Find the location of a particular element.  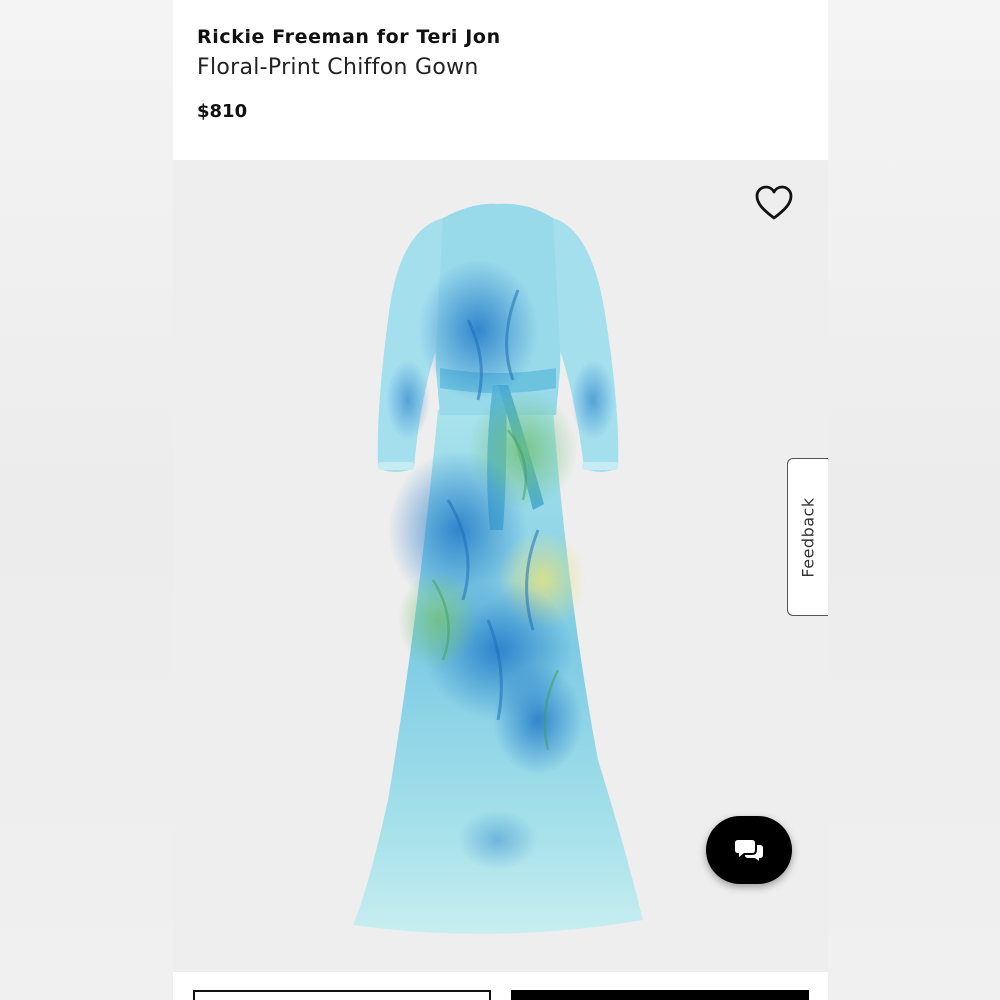

add-to-bag-button is located at coordinates (660, 995).